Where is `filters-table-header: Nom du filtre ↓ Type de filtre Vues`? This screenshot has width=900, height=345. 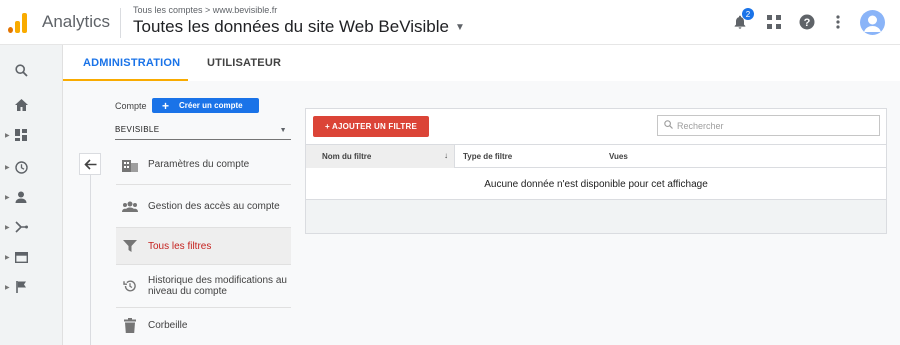
filters-table-header: Nom du filtre ↓ Type de filtre Vues is located at coordinates (596, 156).